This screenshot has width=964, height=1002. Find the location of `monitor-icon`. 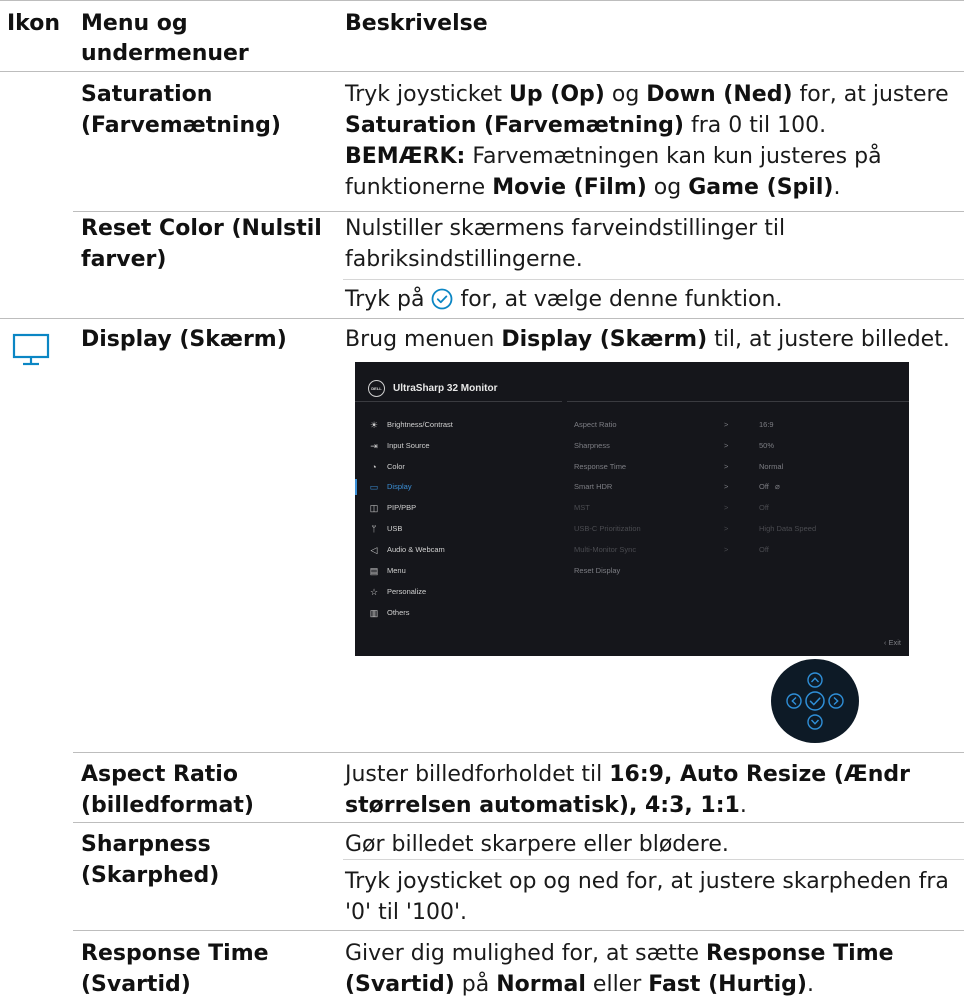

monitor-icon is located at coordinates (31, 352).